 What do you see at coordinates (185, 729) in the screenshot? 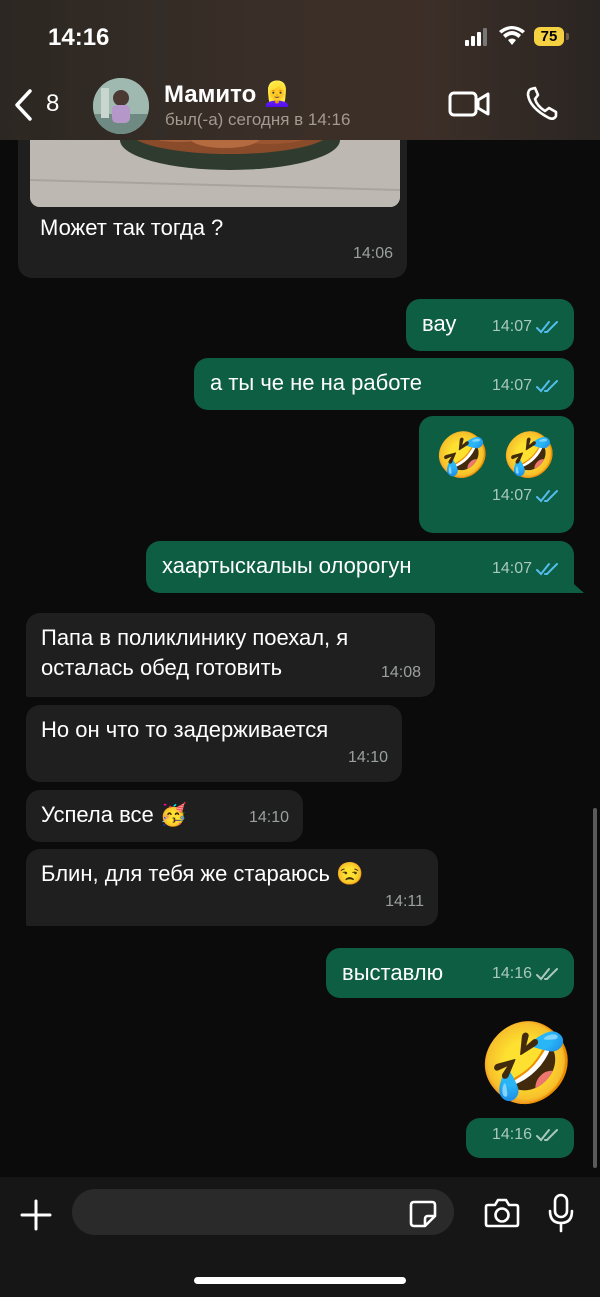
I see `message-text: Но он что то задерживается` at bounding box center [185, 729].